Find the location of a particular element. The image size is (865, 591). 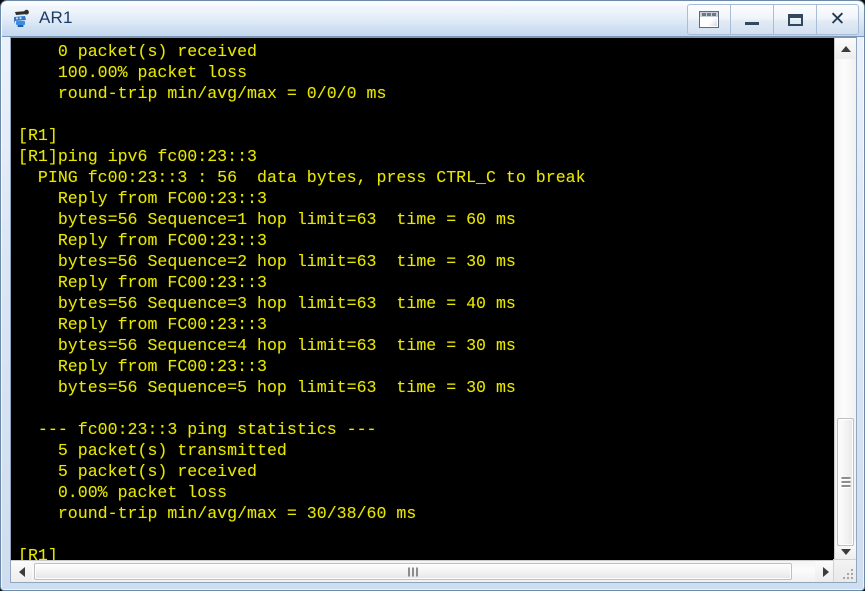

resize-grip-icon is located at coordinates (847, 573).